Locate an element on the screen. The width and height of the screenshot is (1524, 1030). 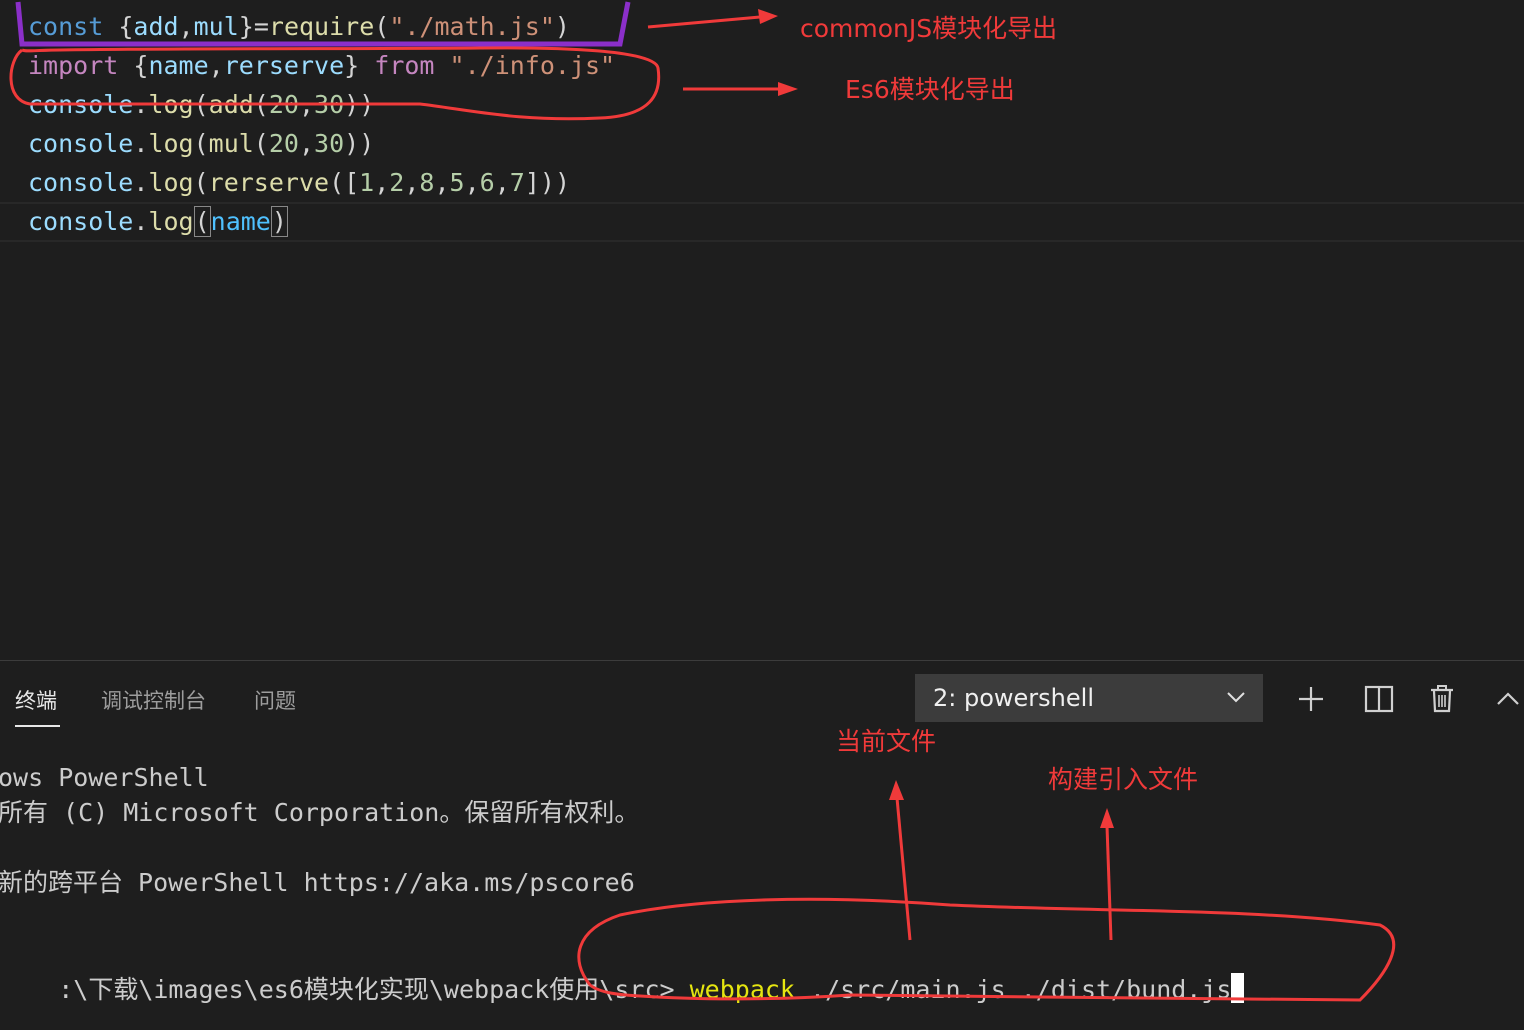
code-line: console.log(rerserve([1,2,8,5,6,7])) is located at coordinates (299, 182).